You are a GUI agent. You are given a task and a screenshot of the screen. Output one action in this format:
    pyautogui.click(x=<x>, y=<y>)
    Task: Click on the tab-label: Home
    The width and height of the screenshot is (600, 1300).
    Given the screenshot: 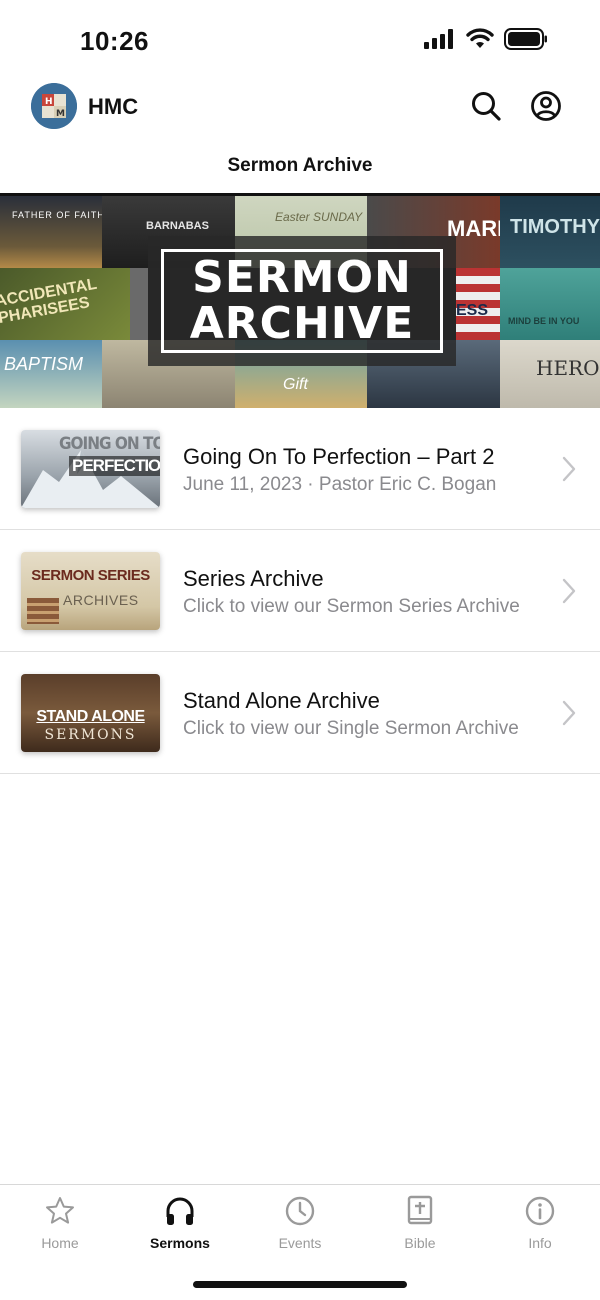 What is the action you would take?
    pyautogui.click(x=60, y=1243)
    